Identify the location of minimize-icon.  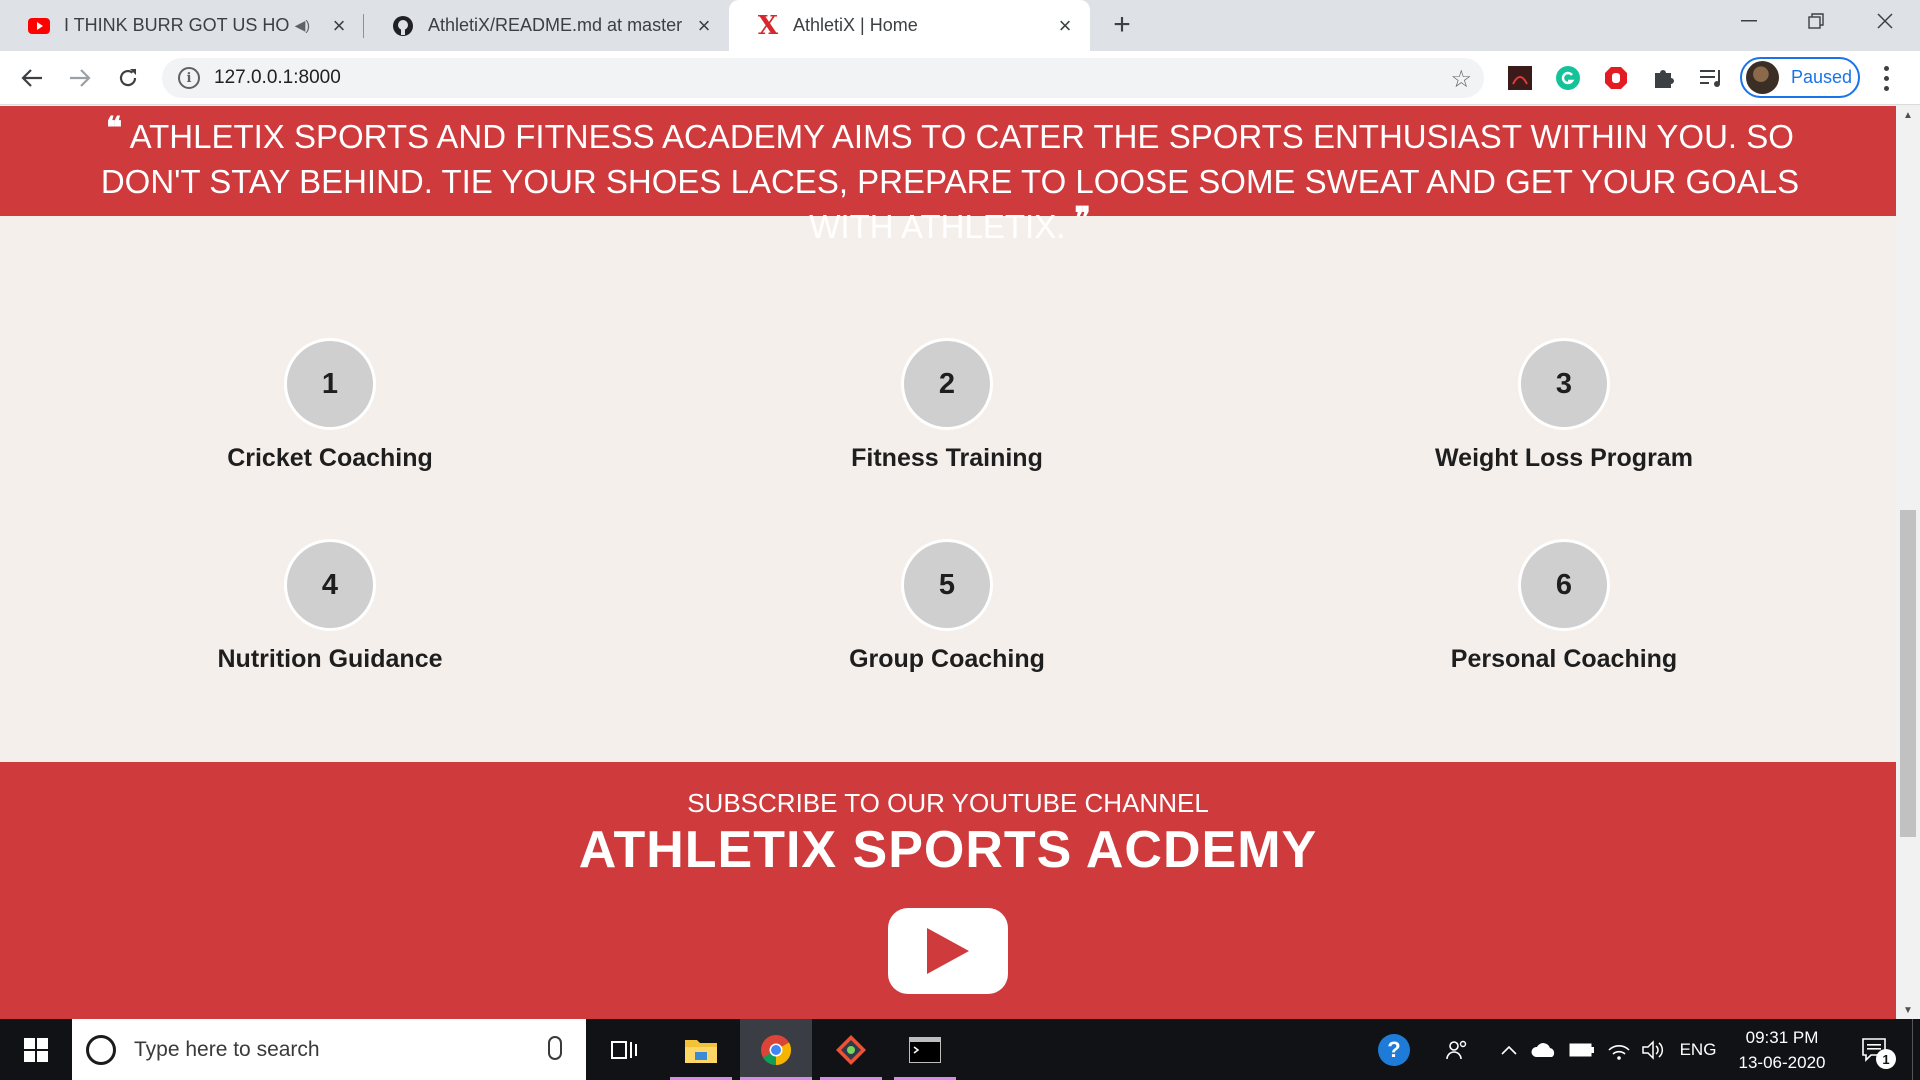
(1749, 21).